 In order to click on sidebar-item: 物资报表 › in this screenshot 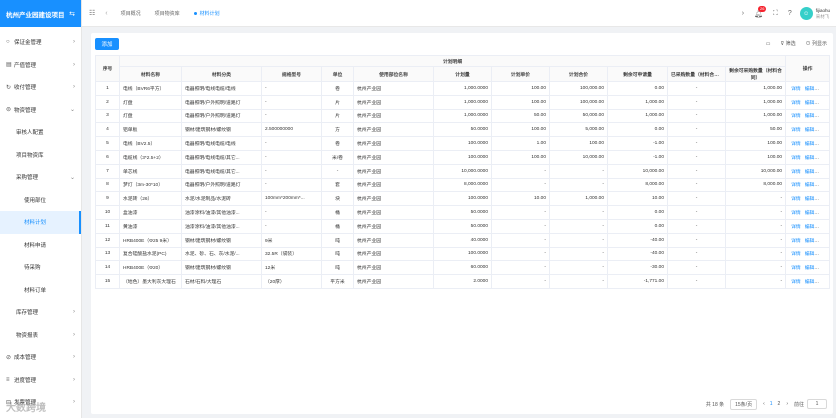, I will do `click(40, 335)`.